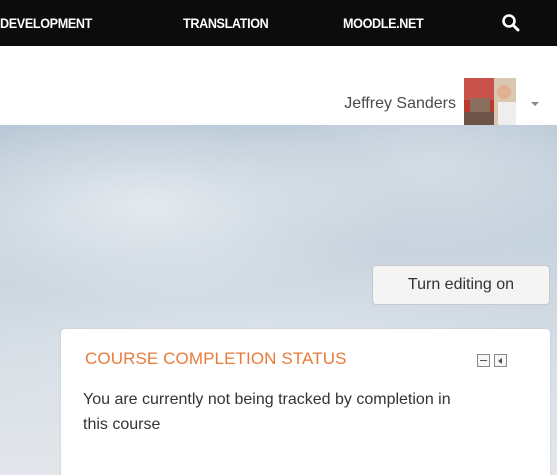 The width and height of the screenshot is (557, 475). What do you see at coordinates (383, 23) in the screenshot?
I see `nav-moodle-net: MOODLE.NET` at bounding box center [383, 23].